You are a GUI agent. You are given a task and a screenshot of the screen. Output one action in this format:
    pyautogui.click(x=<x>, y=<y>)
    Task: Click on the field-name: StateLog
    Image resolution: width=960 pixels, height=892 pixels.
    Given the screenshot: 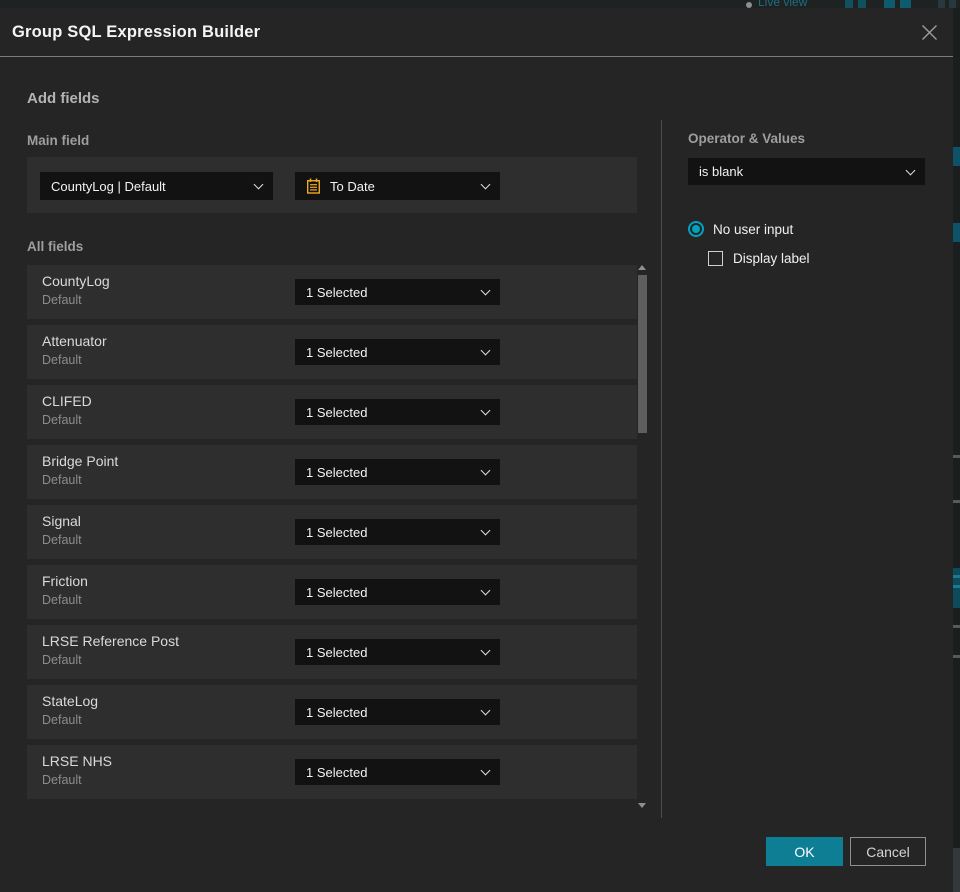 What is the action you would take?
    pyautogui.click(x=70, y=701)
    